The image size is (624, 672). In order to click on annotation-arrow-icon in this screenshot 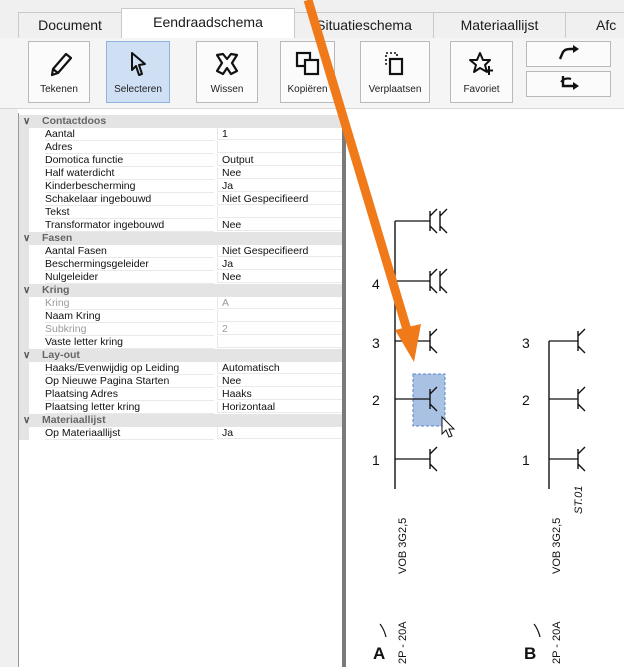, I will do `click(362, 181)`.